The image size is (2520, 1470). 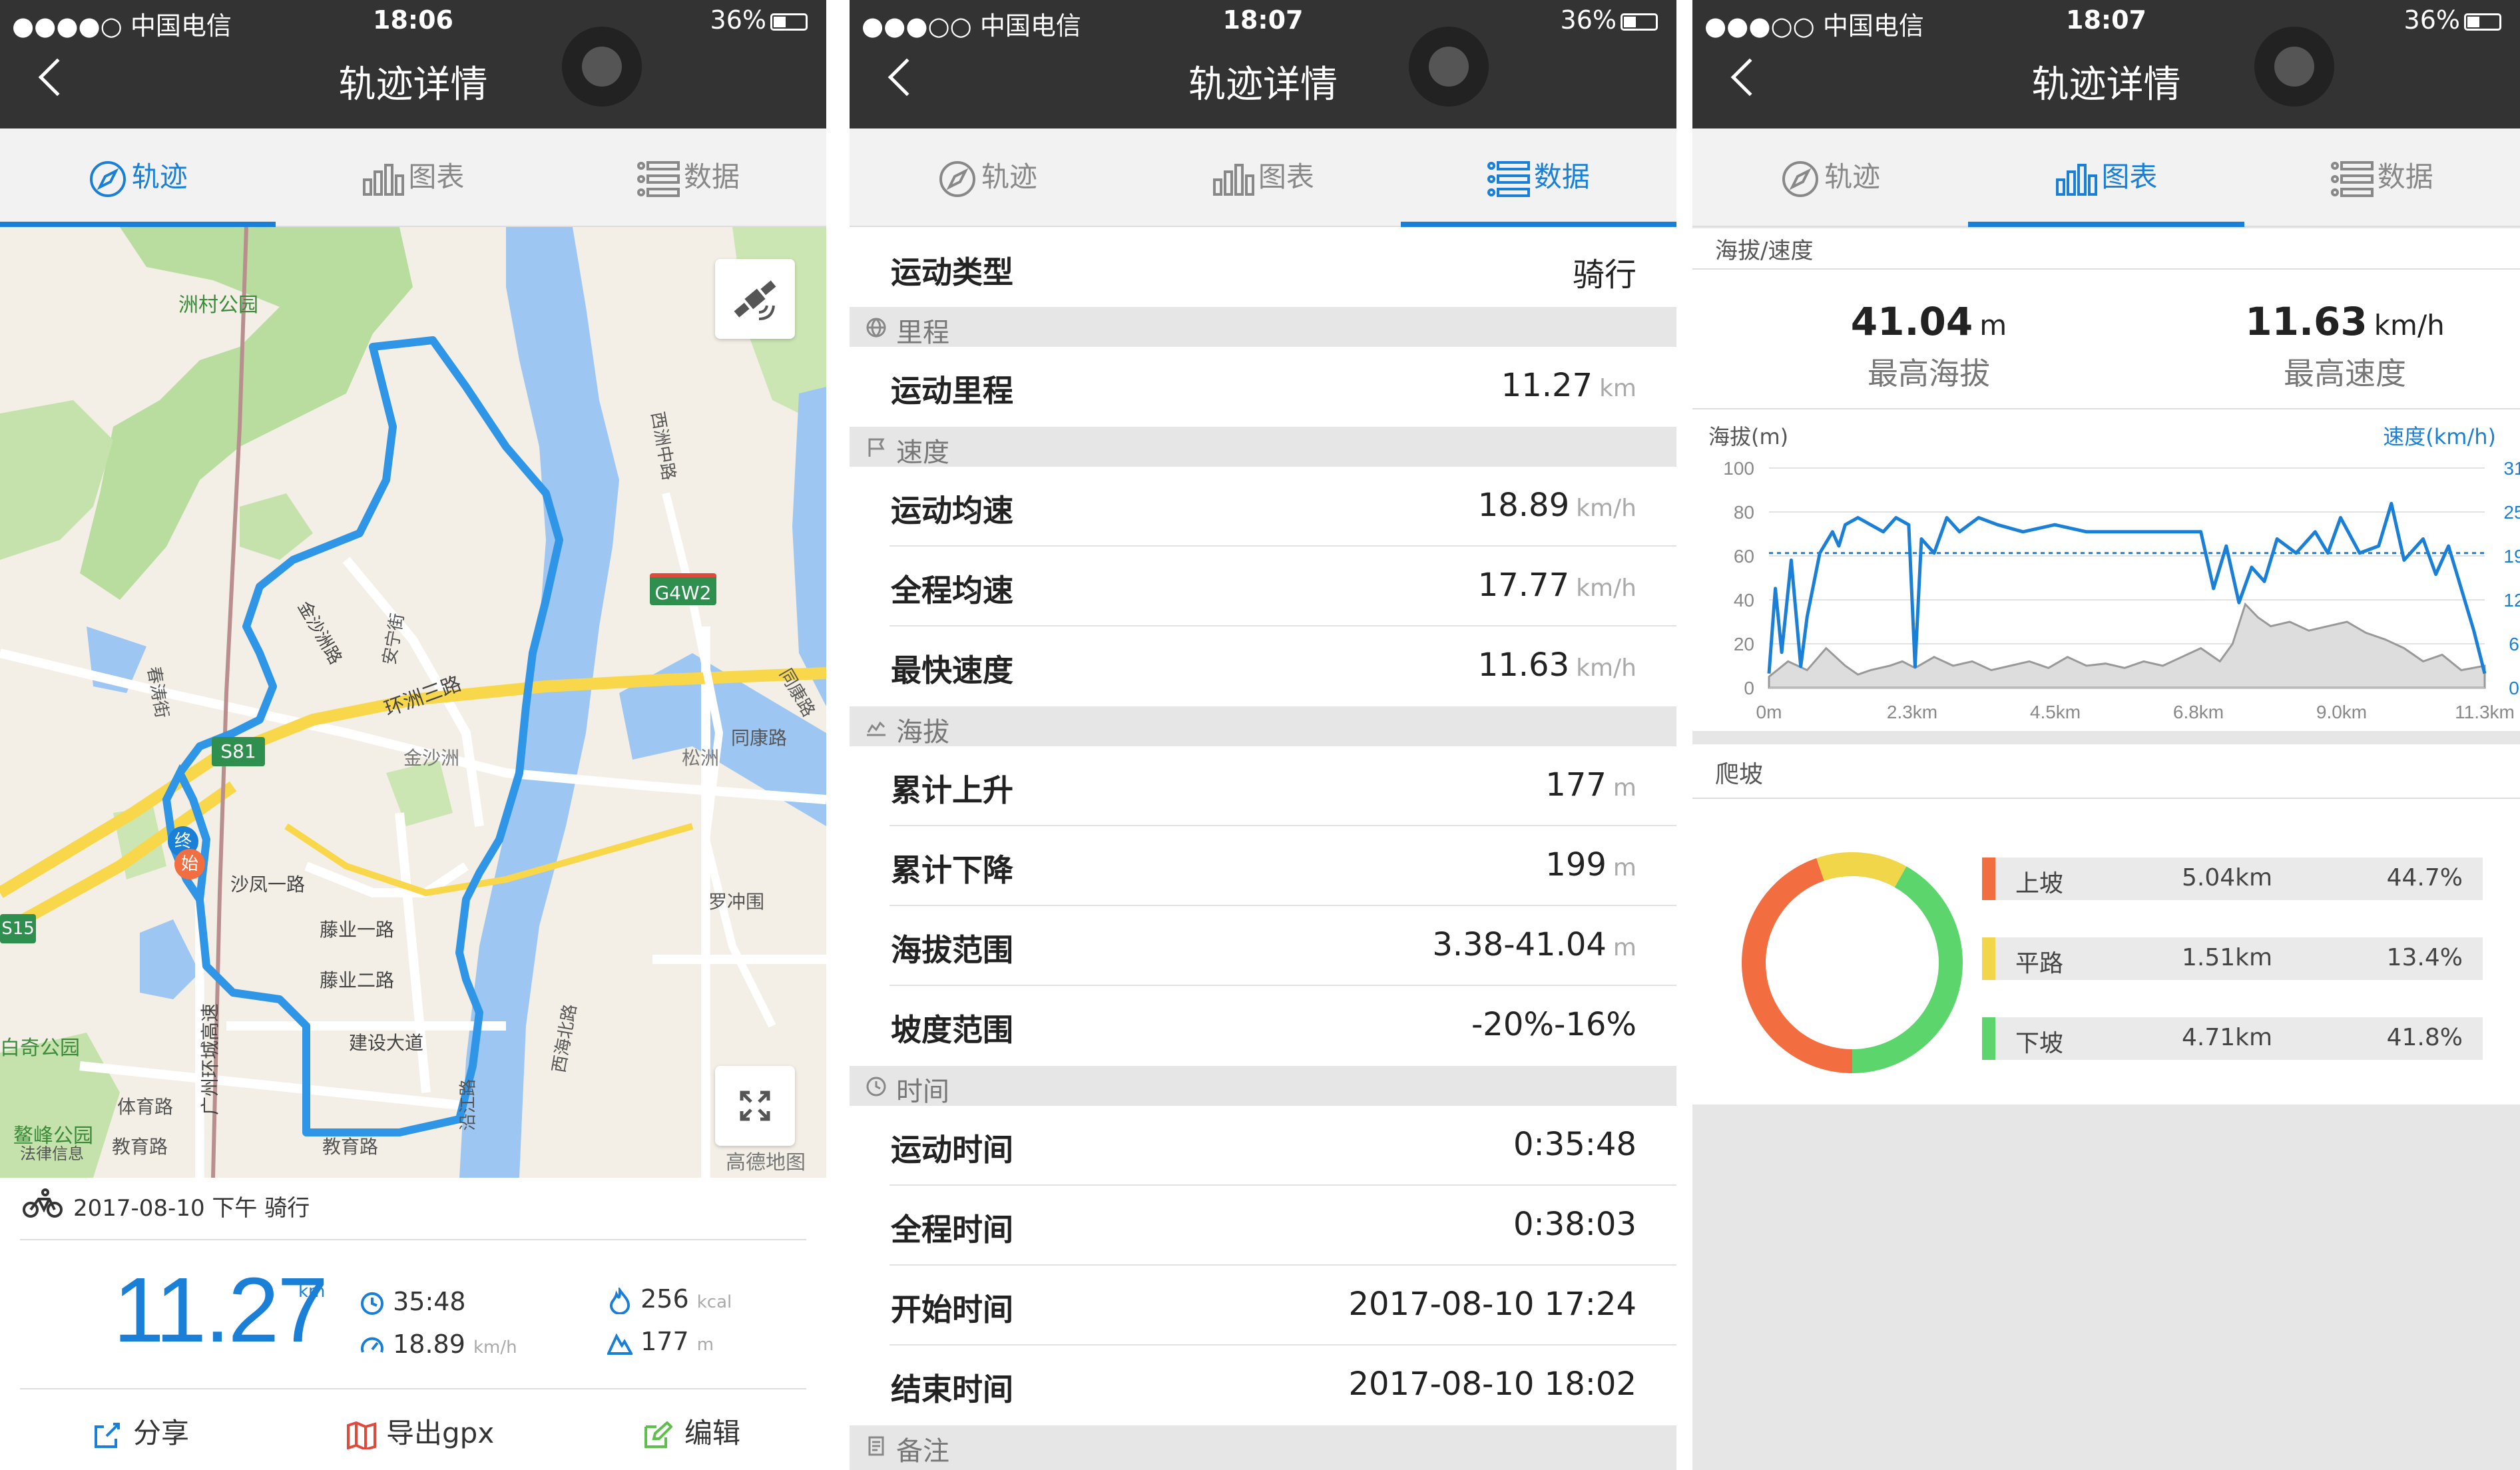 What do you see at coordinates (669, 1299) in the screenshot?
I see `calories-stat: 256 kcal` at bounding box center [669, 1299].